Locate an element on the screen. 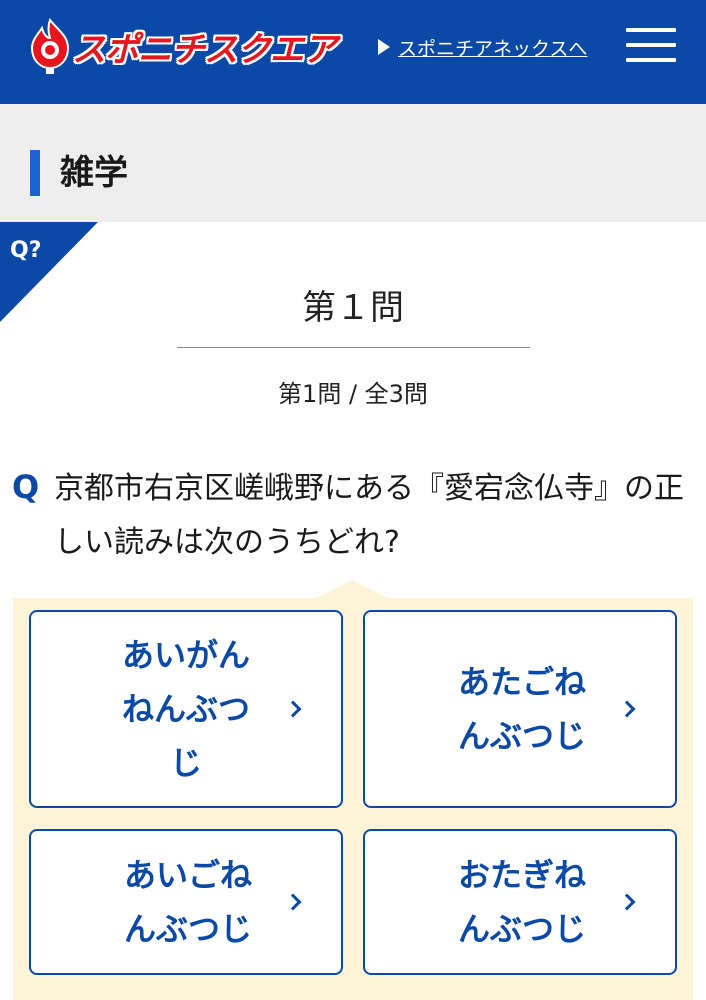  logo-text: スポニチスクエア is located at coordinates (204, 50).